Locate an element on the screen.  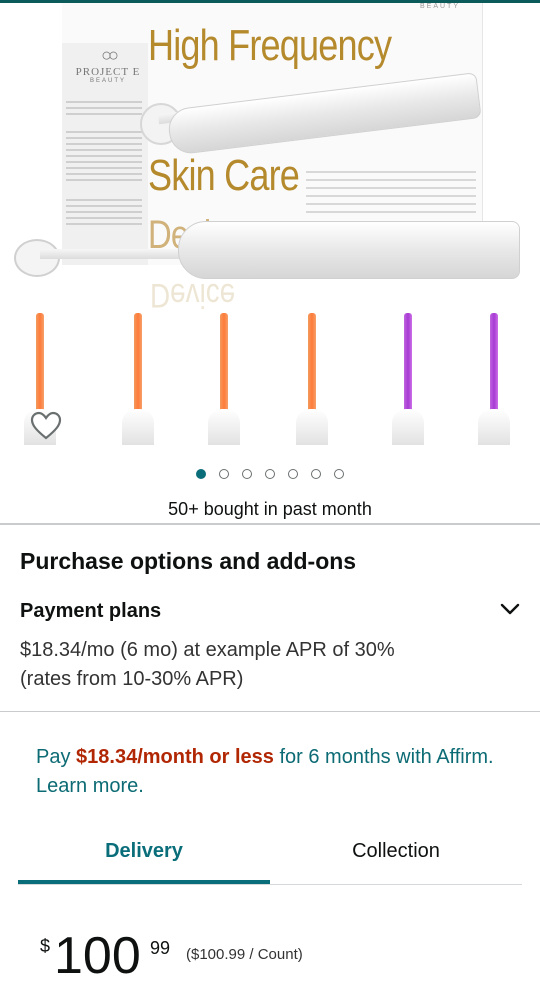
brand-name: PROJECT E is located at coordinates (108, 72).